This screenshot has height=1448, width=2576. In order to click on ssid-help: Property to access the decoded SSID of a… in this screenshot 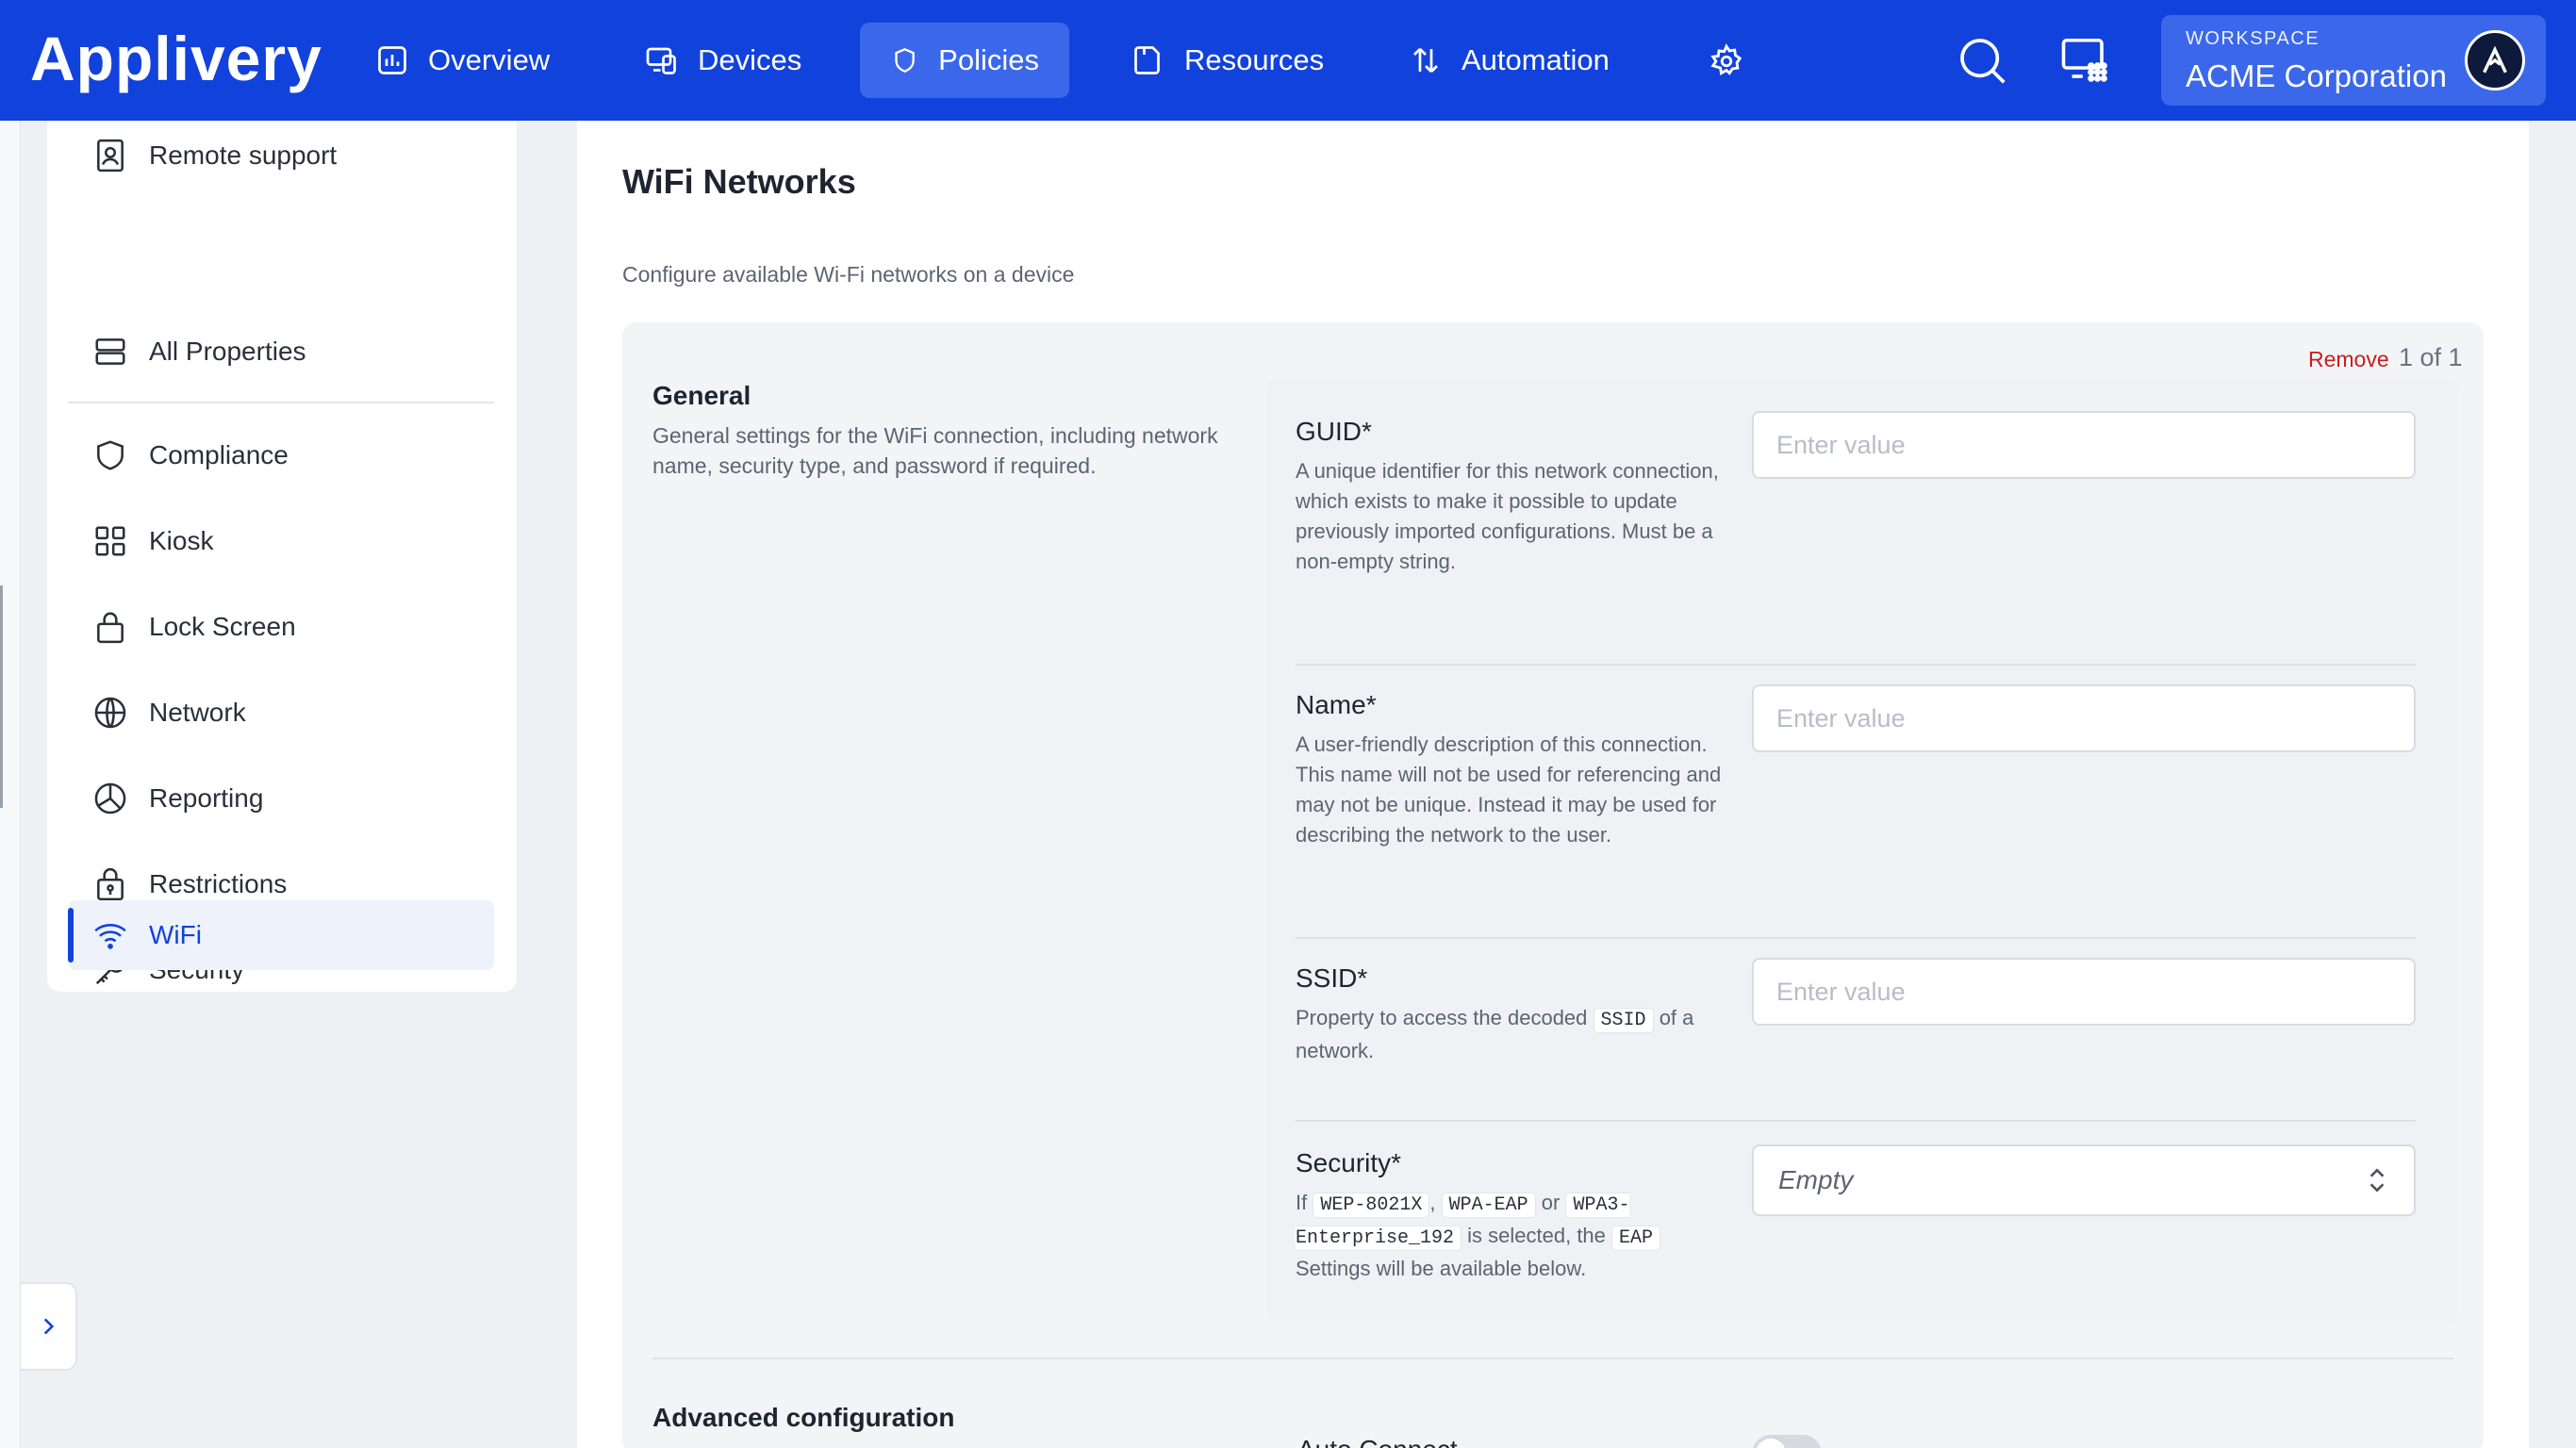, I will do `click(1512, 1034)`.